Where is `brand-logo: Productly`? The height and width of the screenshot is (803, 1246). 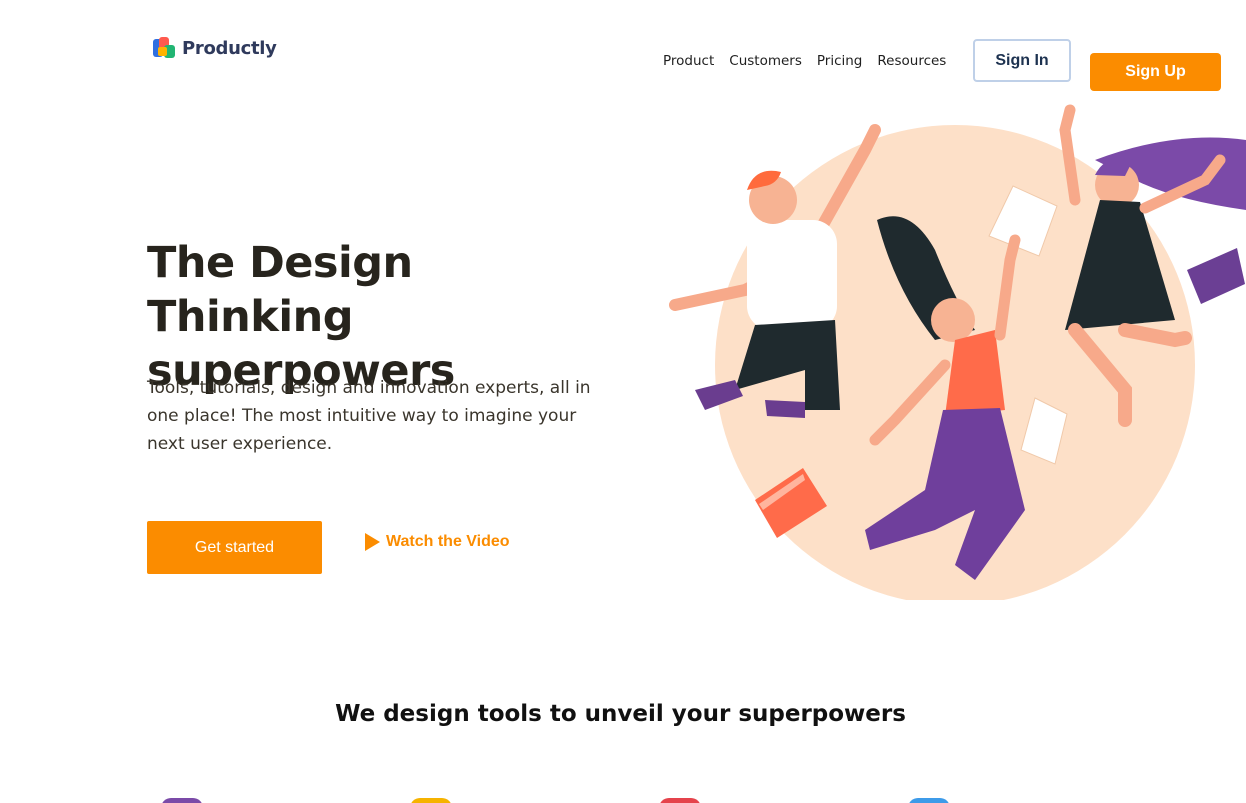
brand-logo: Productly is located at coordinates (214, 48).